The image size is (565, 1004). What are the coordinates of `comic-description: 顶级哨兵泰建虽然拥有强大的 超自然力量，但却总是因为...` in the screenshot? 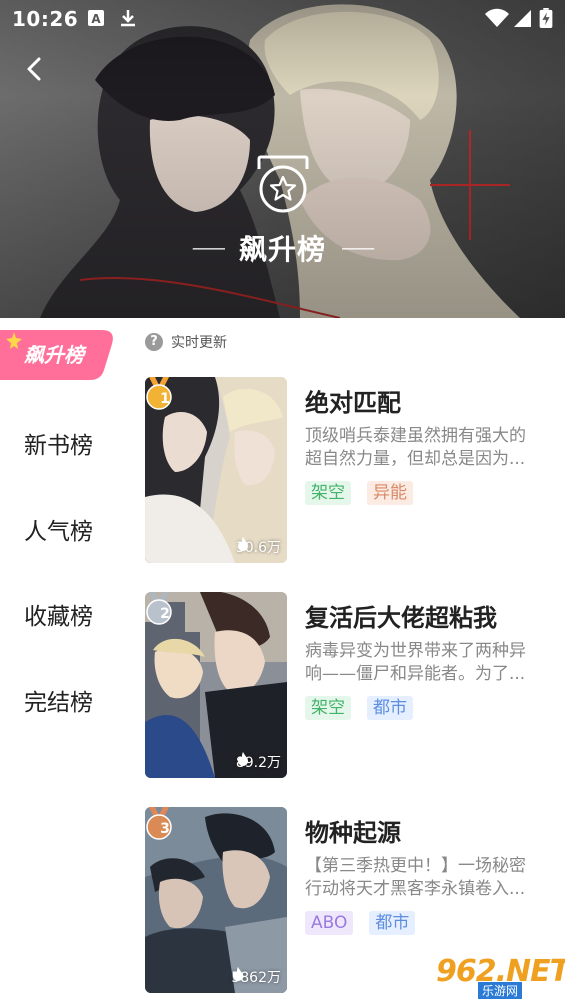 It's located at (425, 448).